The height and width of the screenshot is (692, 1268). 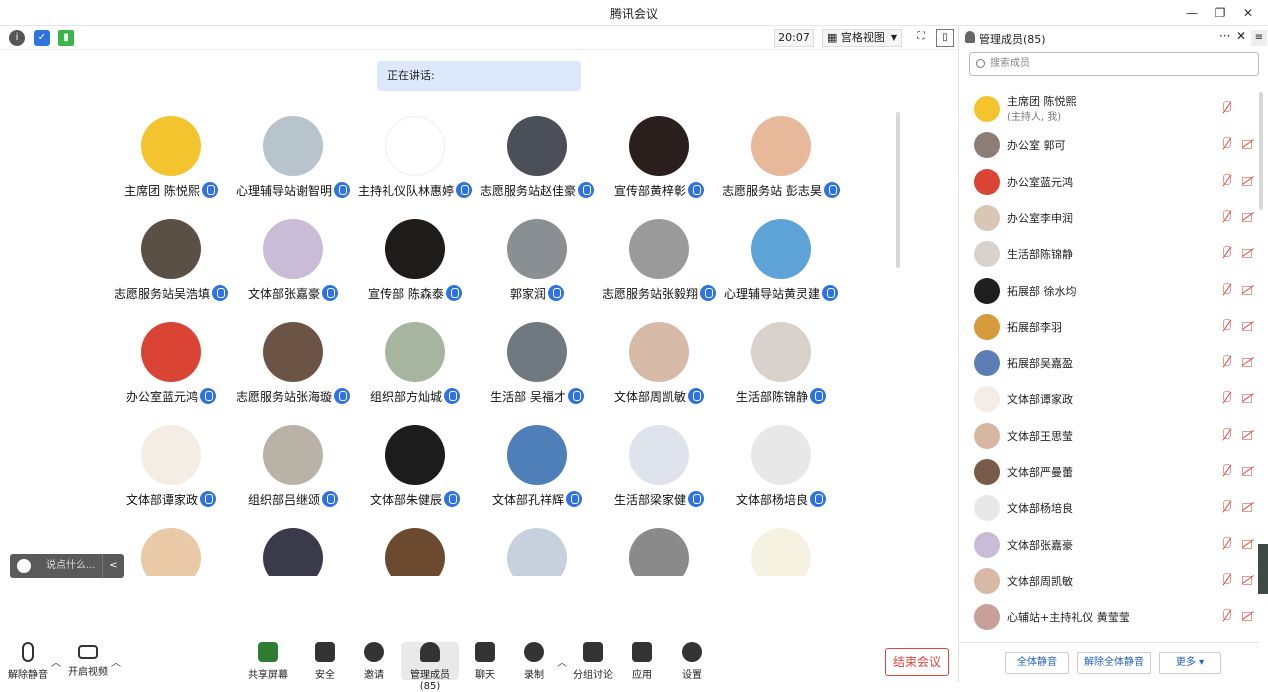 What do you see at coordinates (42, 38) in the screenshot?
I see `shield-icon: ✓` at bounding box center [42, 38].